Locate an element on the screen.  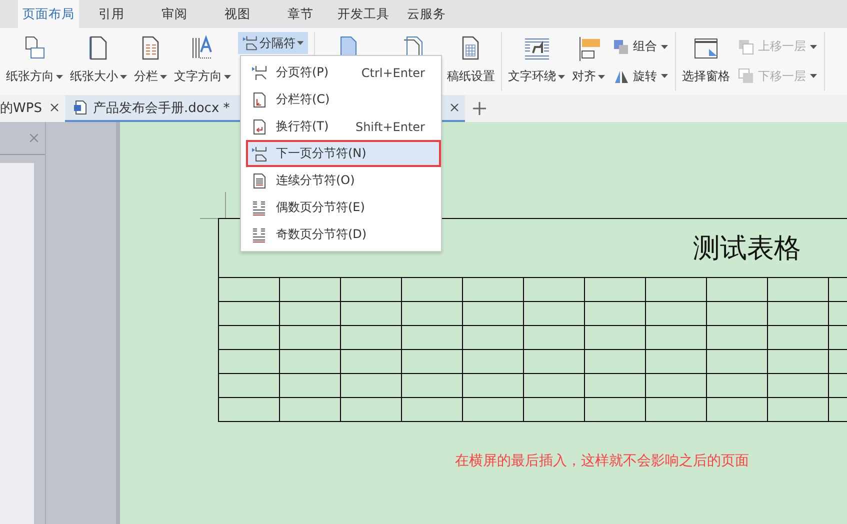
button-label: 对齐 is located at coordinates (584, 76).